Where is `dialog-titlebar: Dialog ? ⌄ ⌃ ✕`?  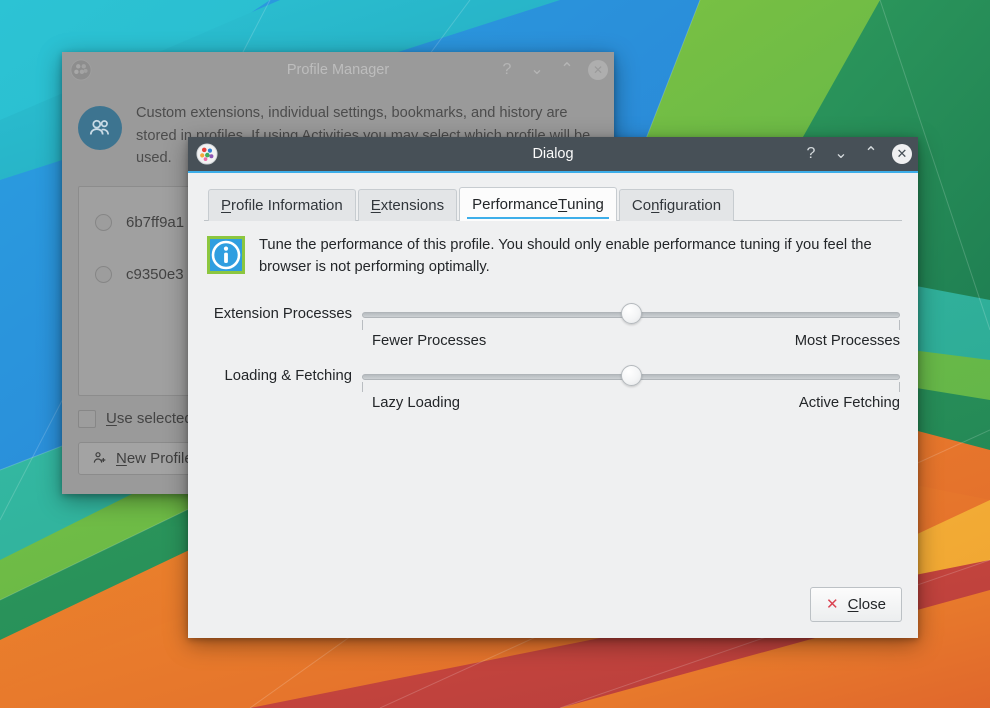 dialog-titlebar: Dialog ? ⌄ ⌃ ✕ is located at coordinates (553, 155).